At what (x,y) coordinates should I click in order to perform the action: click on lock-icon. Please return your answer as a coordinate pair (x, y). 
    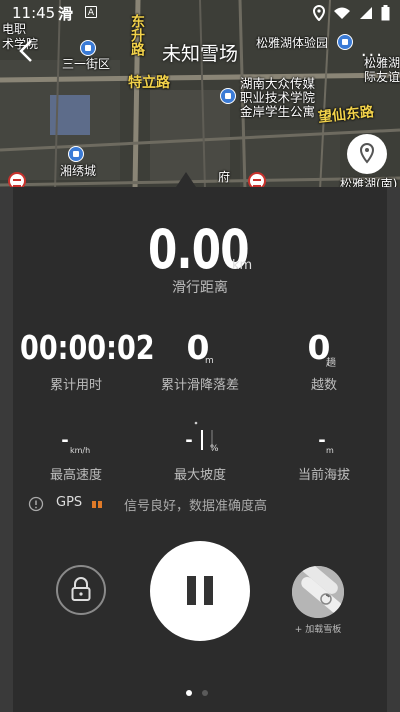
    Looking at the image, I should click on (81, 589).